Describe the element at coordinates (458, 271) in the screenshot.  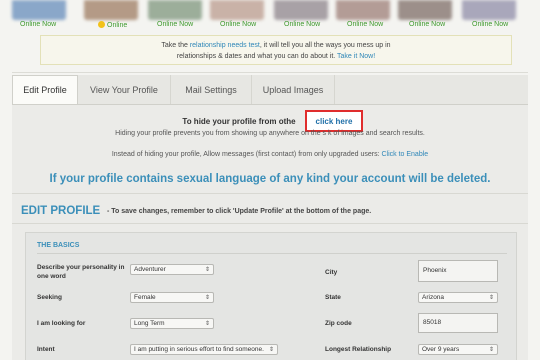
I see `city-field: Phoenix` at that location.